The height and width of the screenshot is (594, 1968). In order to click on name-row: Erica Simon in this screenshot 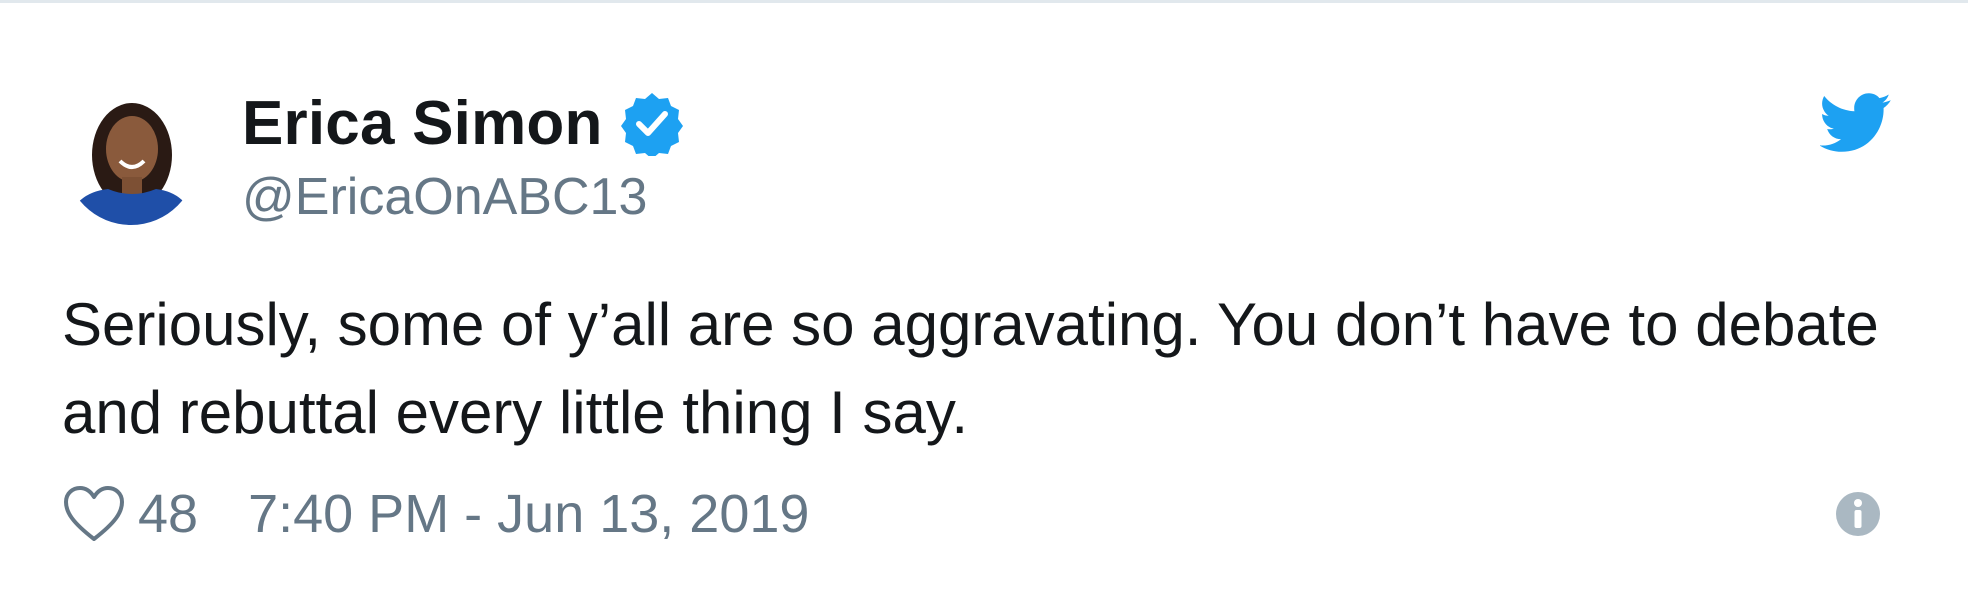, I will do `click(463, 123)`.